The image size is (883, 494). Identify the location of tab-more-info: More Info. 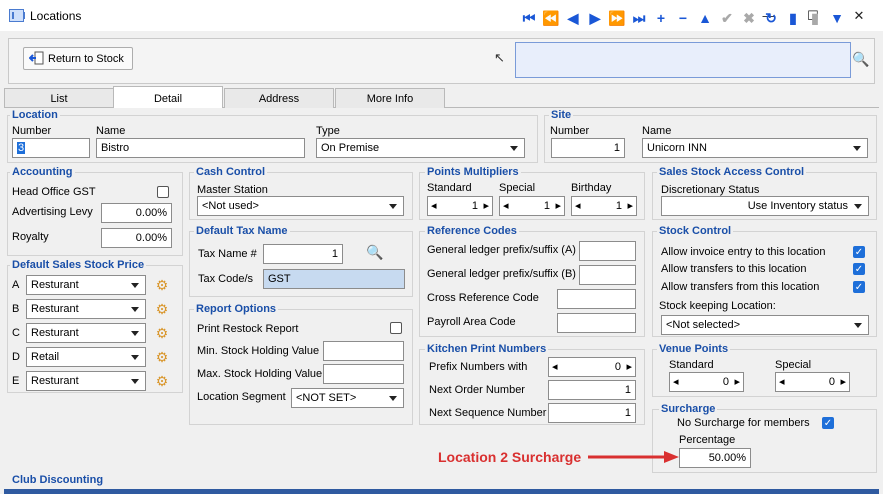
(390, 98).